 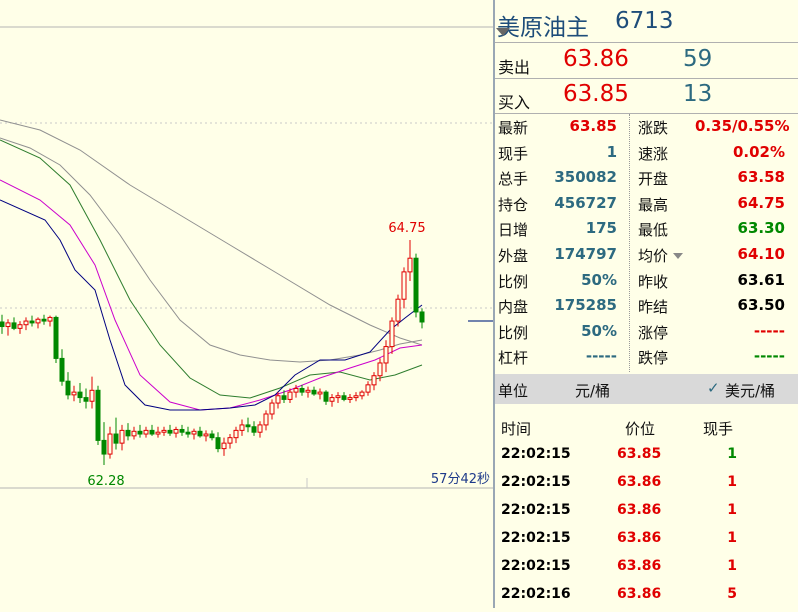 I want to click on tick-time: 22:02:15, so click(x=536, y=454).